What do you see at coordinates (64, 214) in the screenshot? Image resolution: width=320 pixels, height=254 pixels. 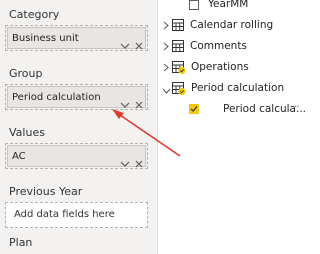 I see `add-data-fields-placeholder: Add data fields here` at bounding box center [64, 214].